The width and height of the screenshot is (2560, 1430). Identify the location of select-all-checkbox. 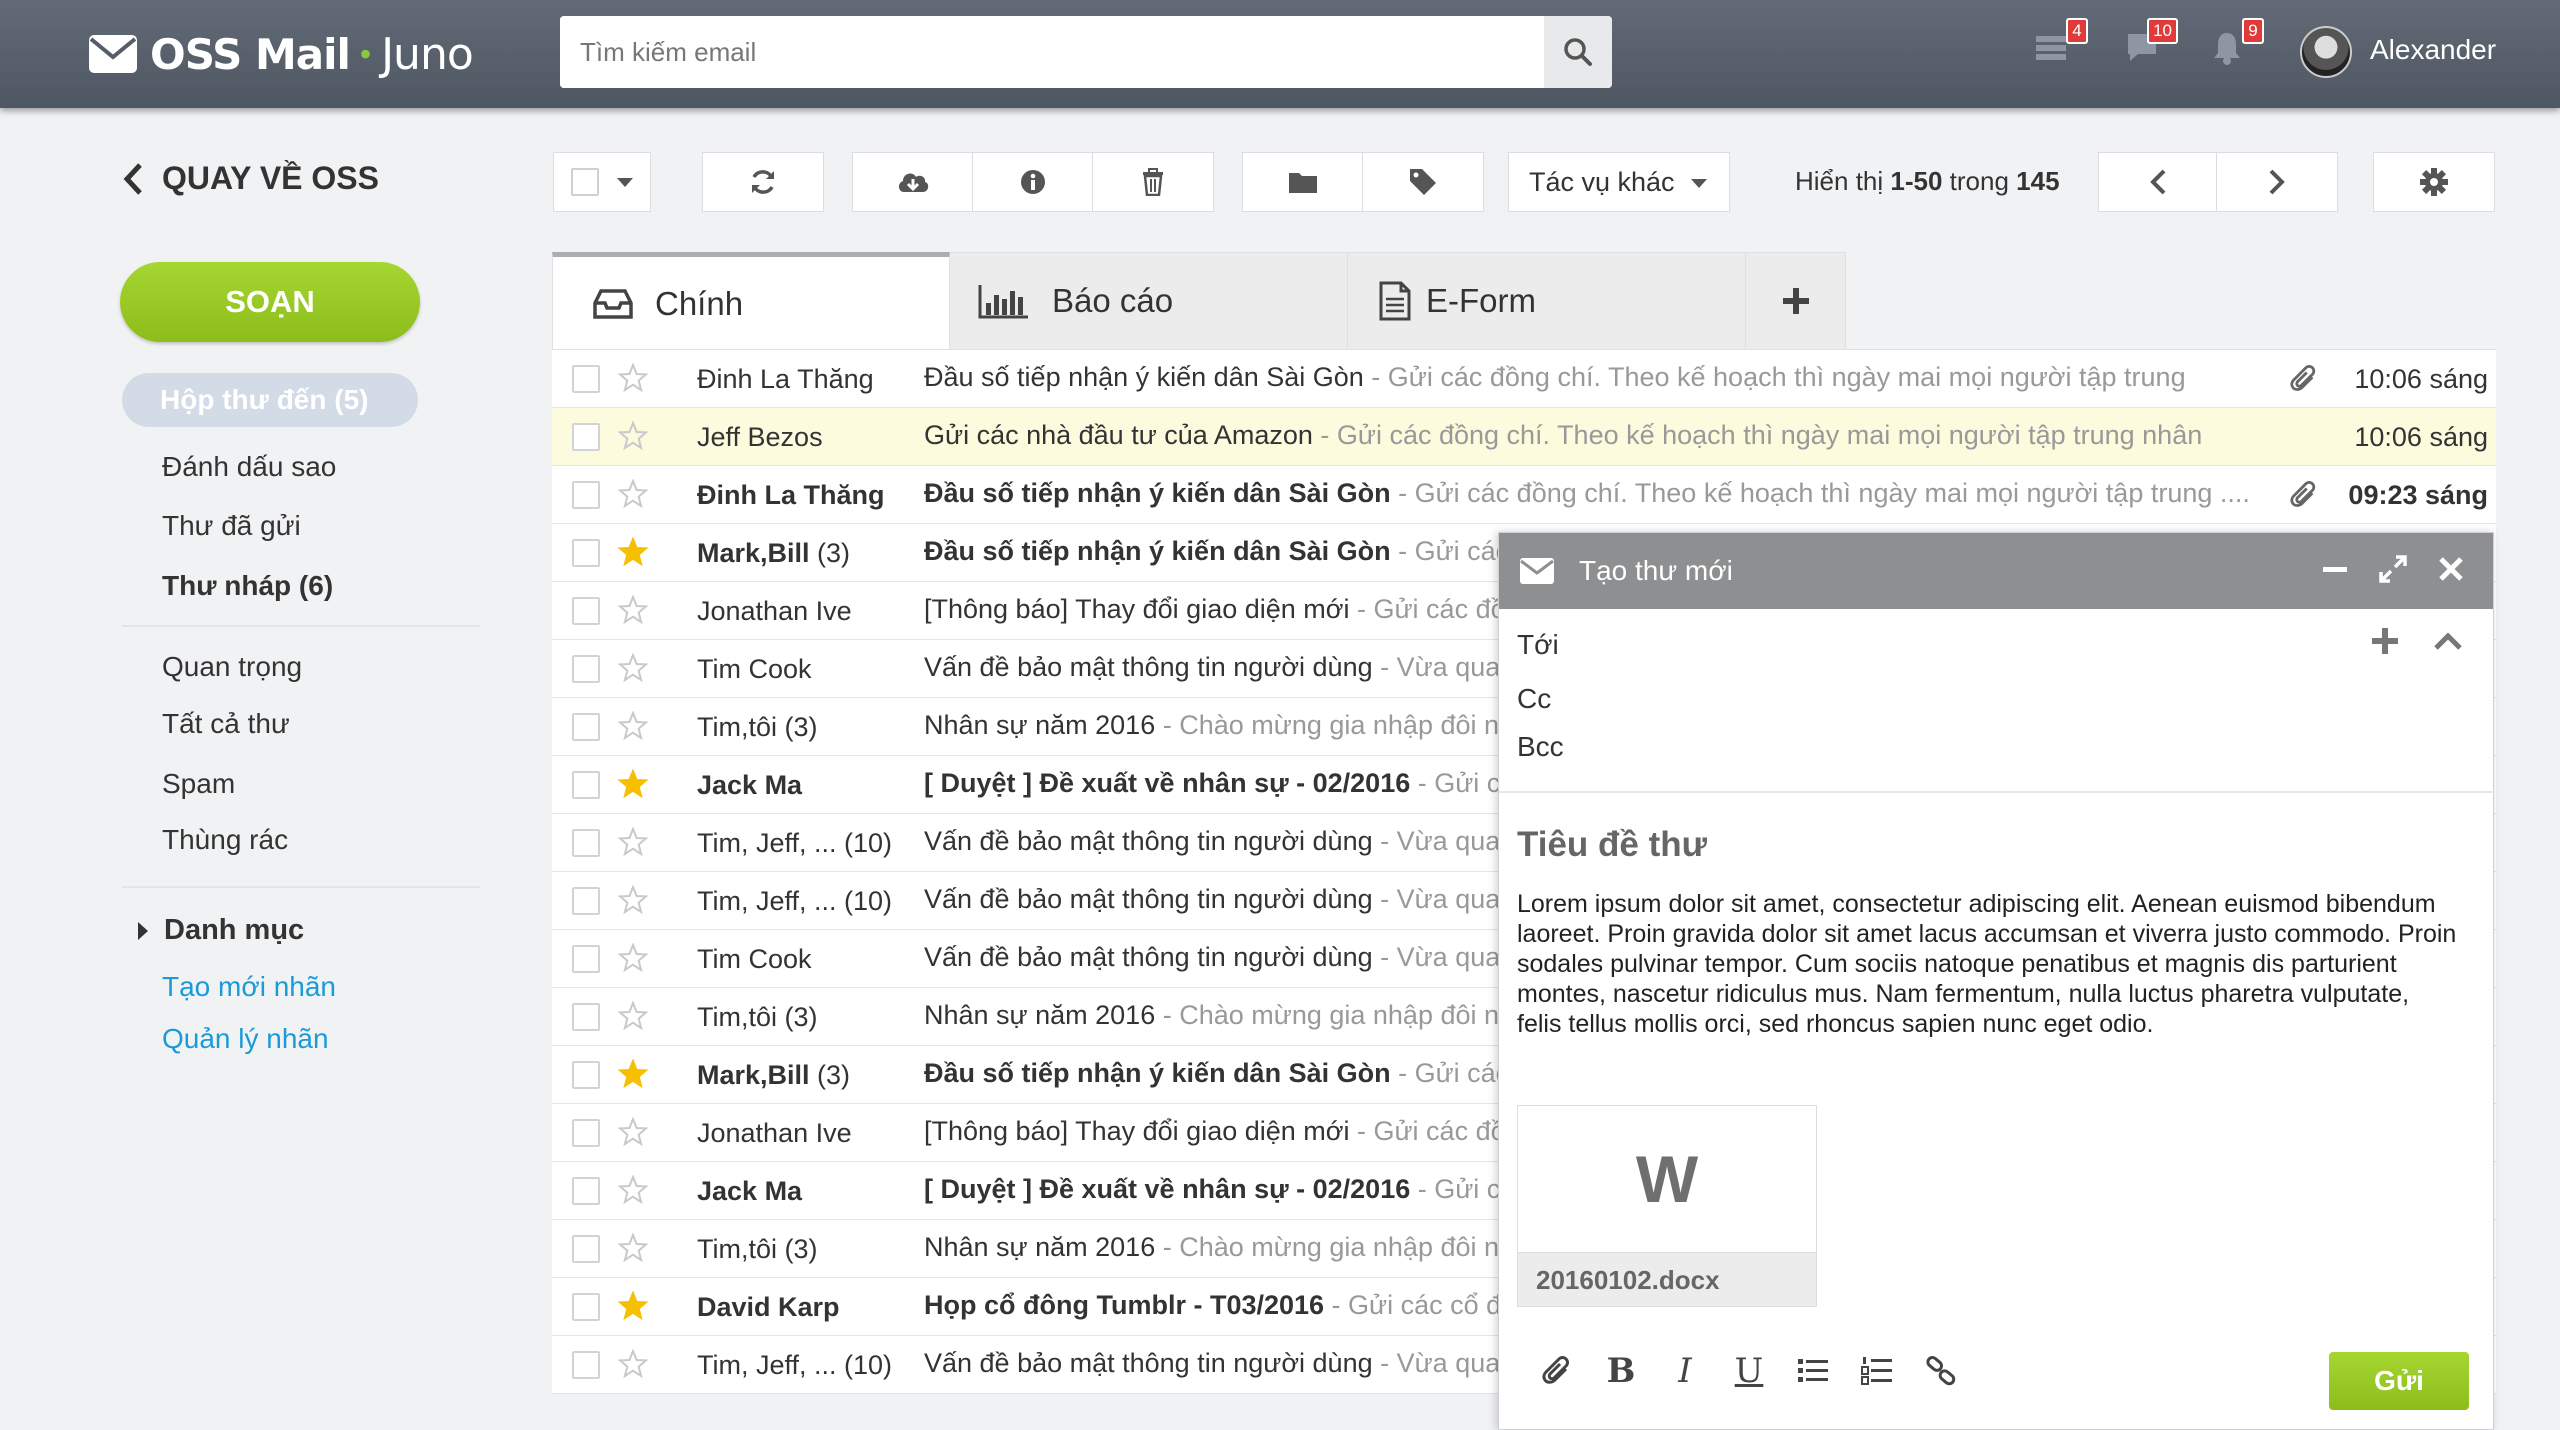
(585, 182).